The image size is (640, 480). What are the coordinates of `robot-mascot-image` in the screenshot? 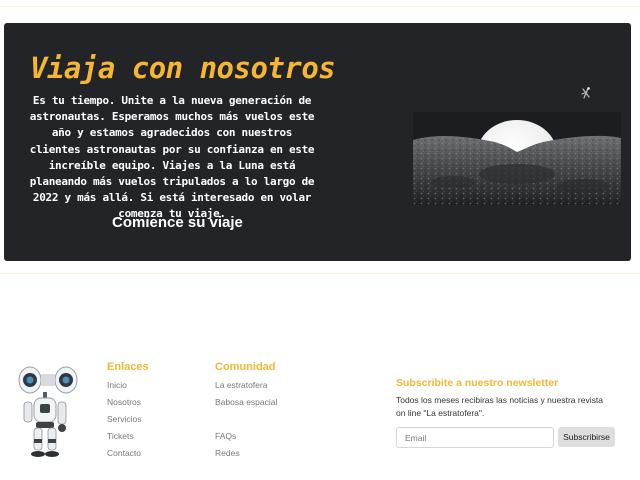 It's located at (48, 411).